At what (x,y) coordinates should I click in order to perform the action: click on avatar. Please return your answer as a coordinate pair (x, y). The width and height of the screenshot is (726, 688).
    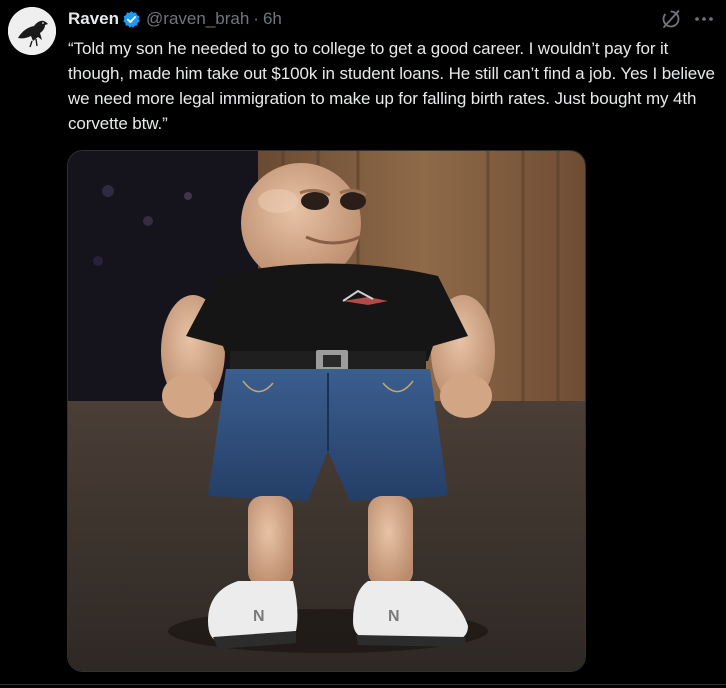
    Looking at the image, I should click on (32, 31).